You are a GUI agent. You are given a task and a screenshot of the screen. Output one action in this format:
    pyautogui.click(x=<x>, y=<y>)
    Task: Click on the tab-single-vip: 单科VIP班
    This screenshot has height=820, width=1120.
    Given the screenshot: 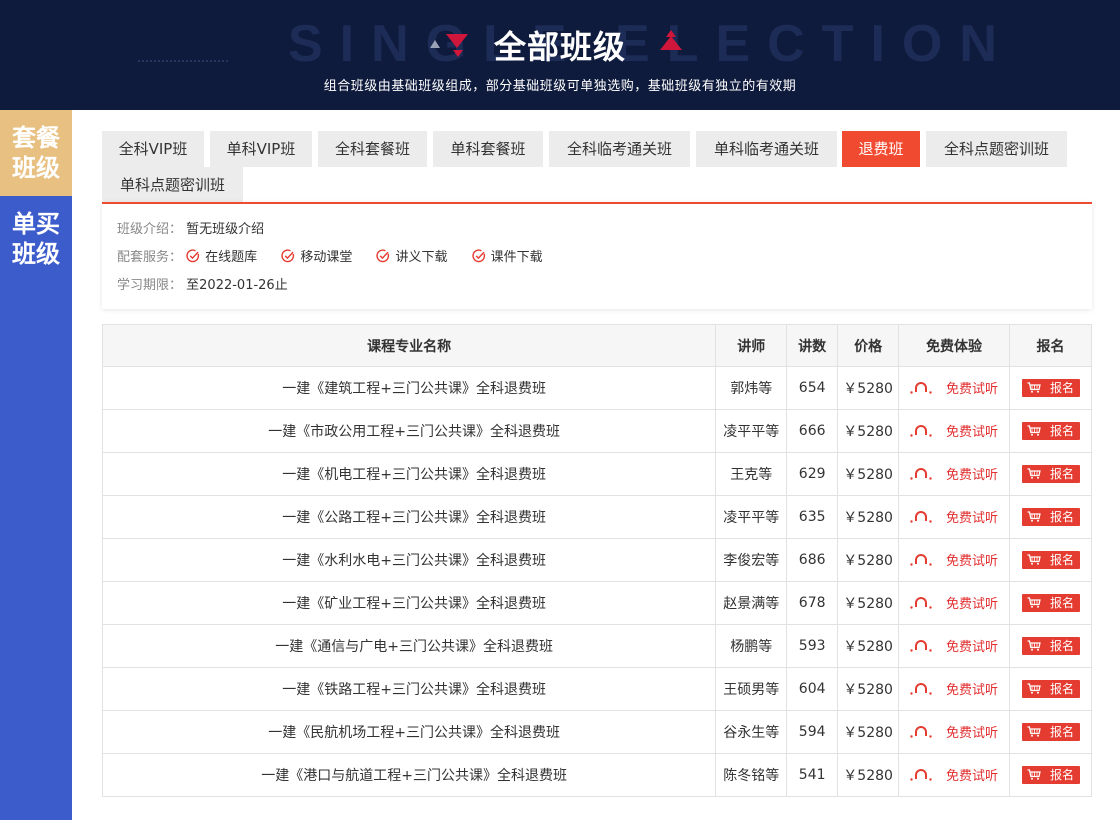 What is the action you would take?
    pyautogui.click(x=261, y=149)
    